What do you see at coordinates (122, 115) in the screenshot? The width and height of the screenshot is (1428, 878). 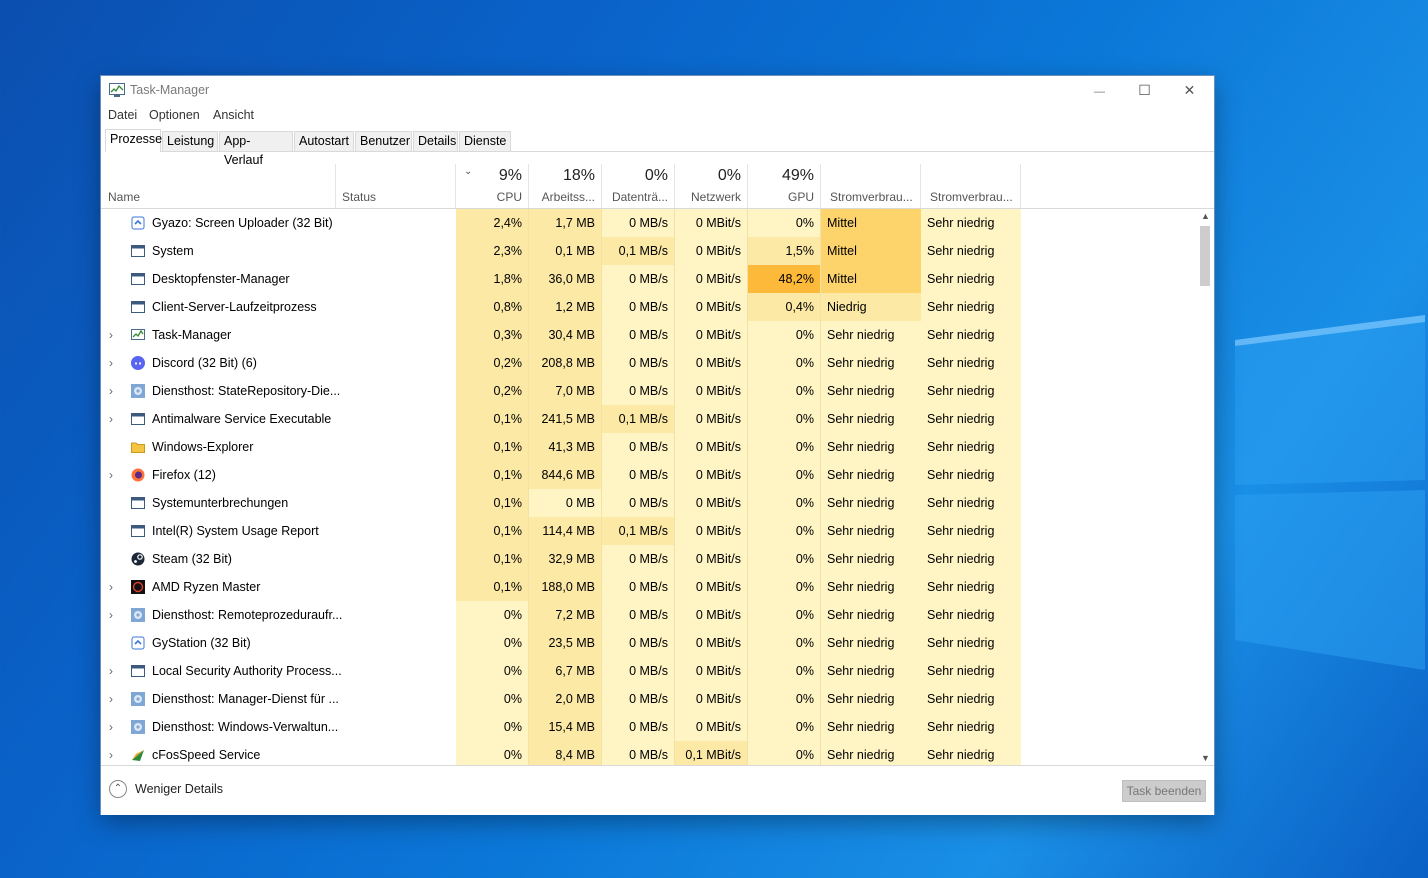 I see `menu-datei: Datei` at bounding box center [122, 115].